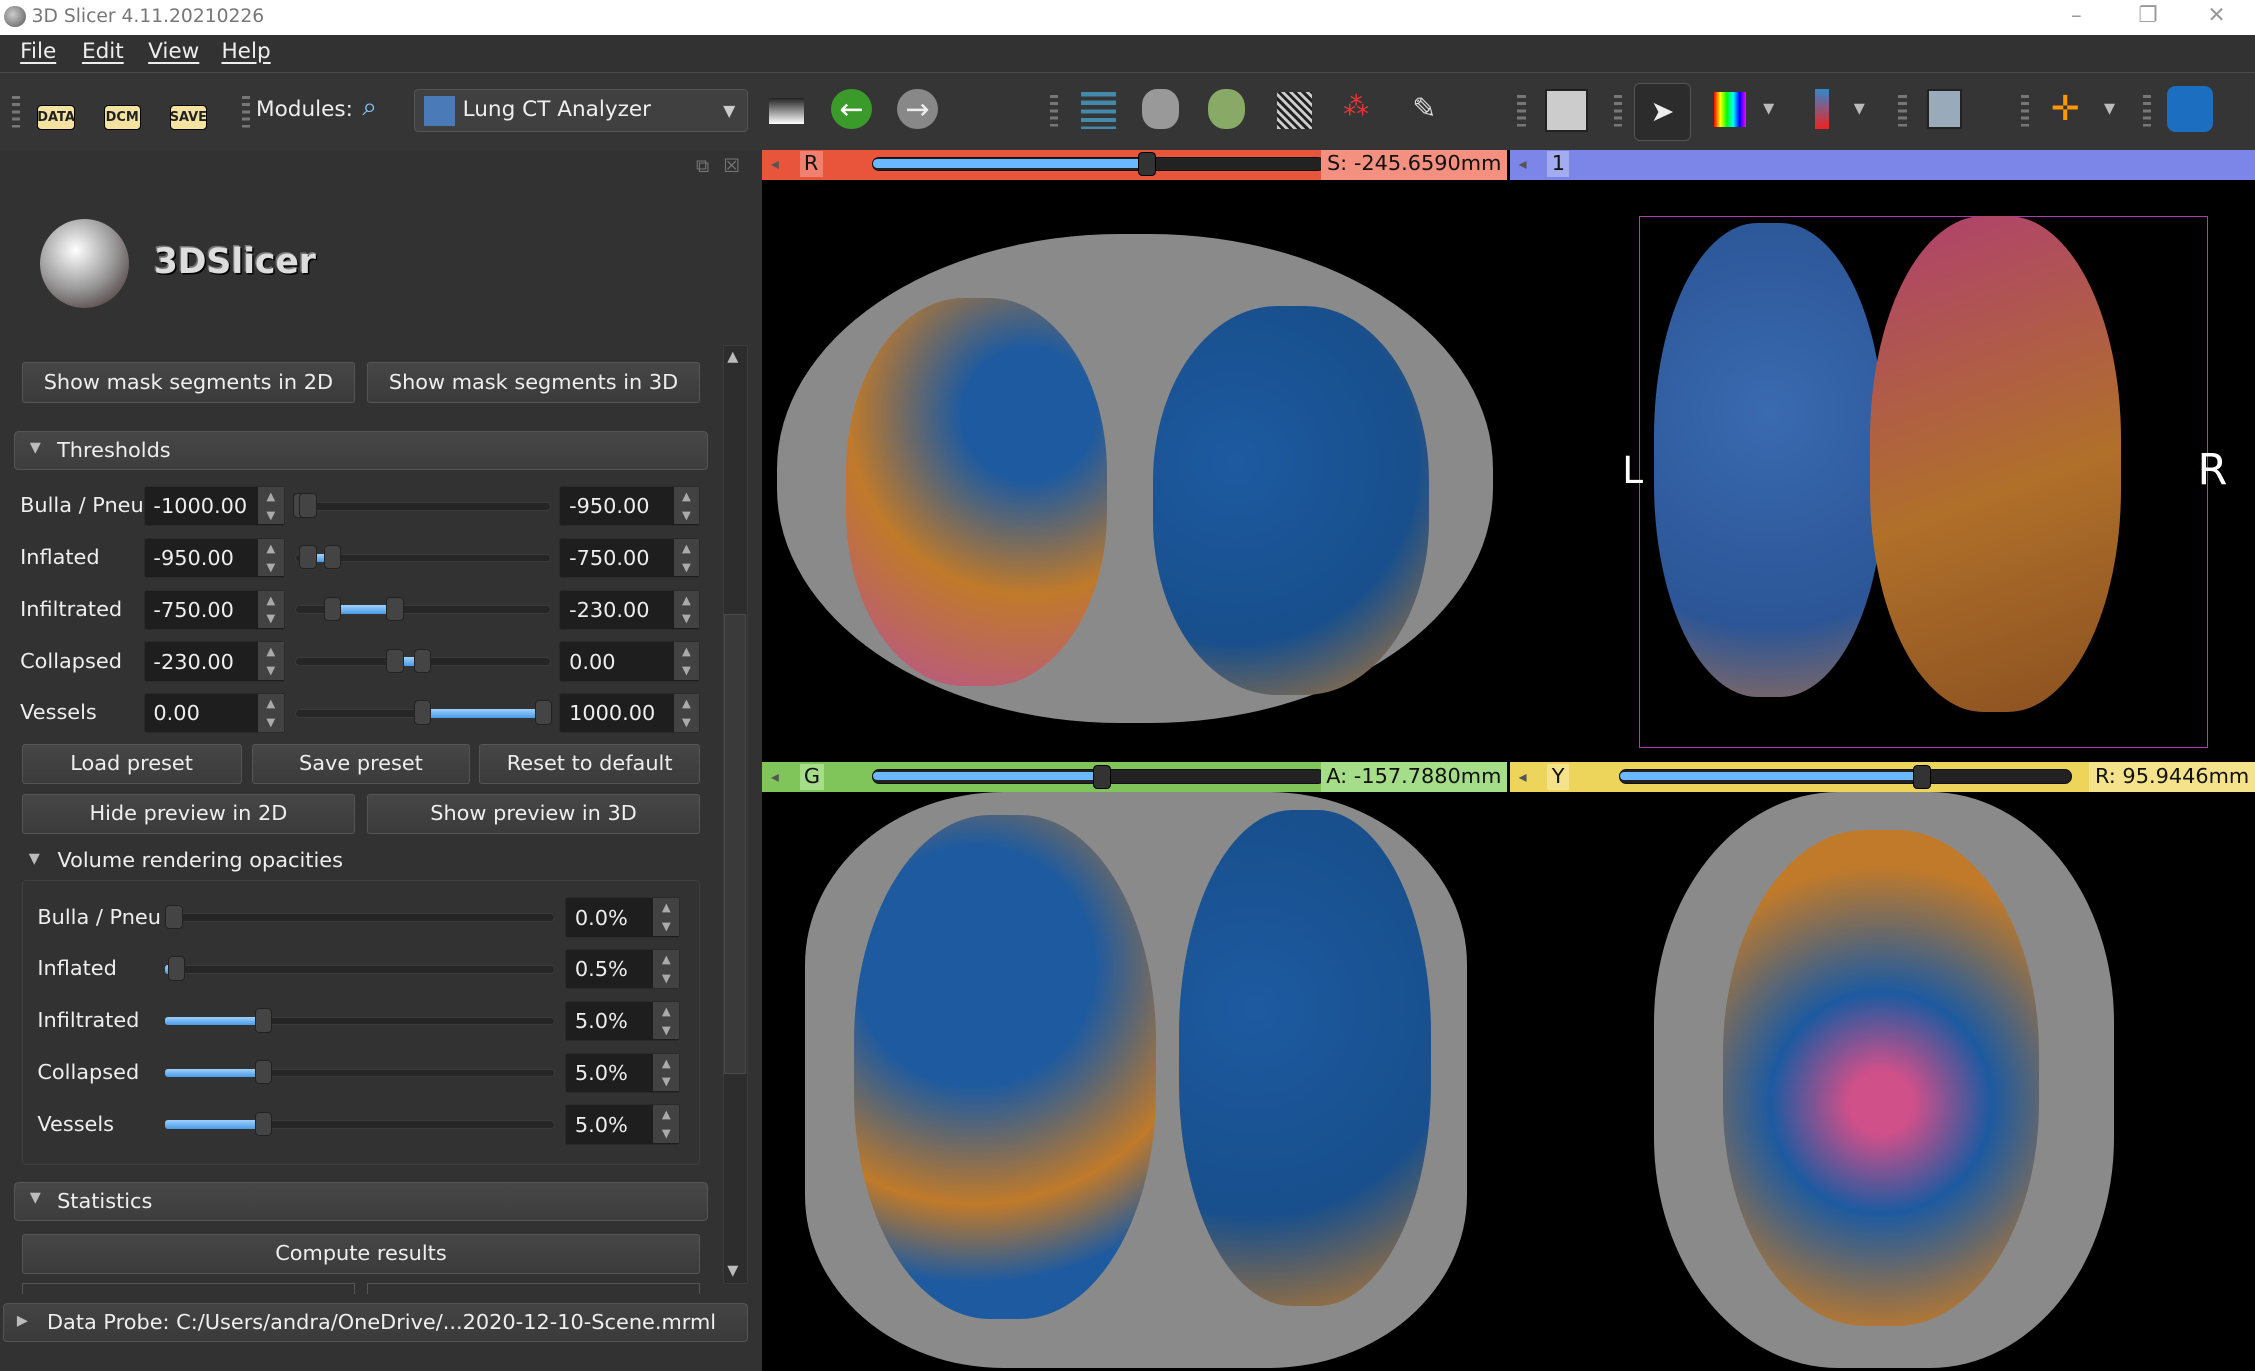 The image size is (2255, 1371). Describe the element at coordinates (103, 52) in the screenshot. I see `menu-edit: Edit` at that location.